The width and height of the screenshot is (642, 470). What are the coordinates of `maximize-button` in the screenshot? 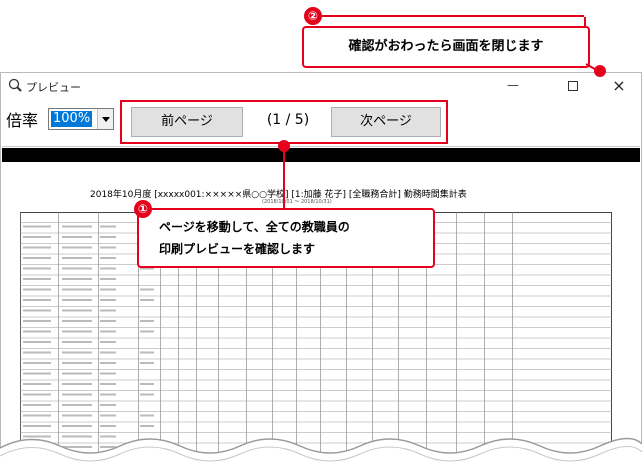 It's located at (573, 86).